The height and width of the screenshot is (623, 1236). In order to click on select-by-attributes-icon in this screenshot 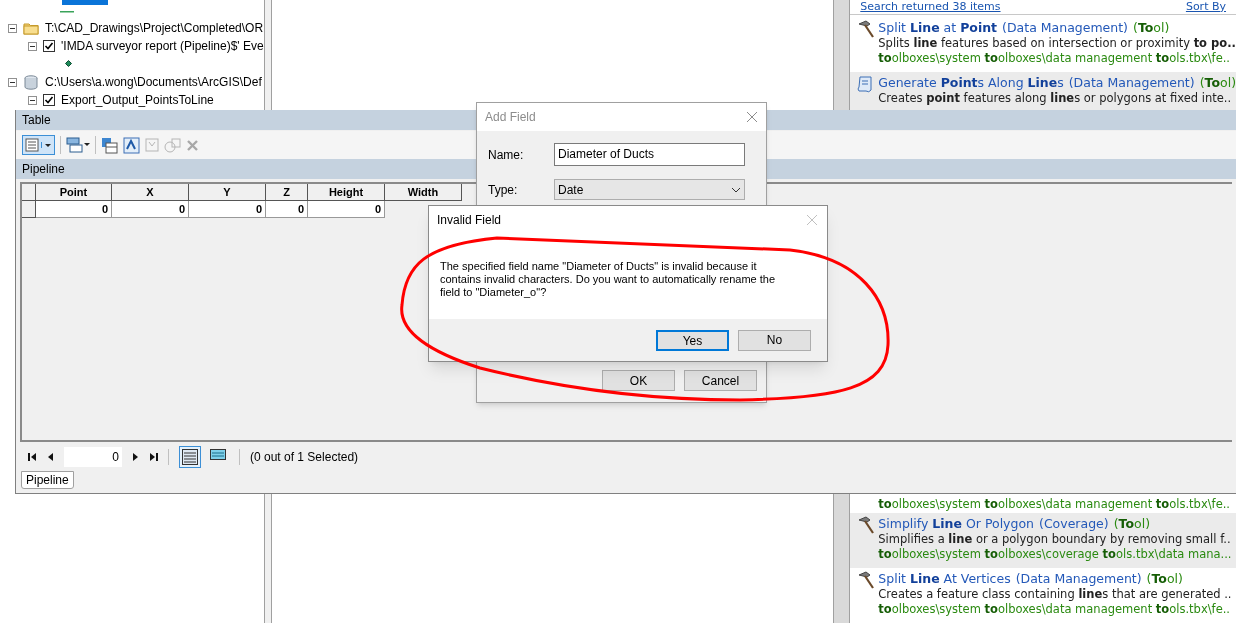, I will do `click(109, 145)`.